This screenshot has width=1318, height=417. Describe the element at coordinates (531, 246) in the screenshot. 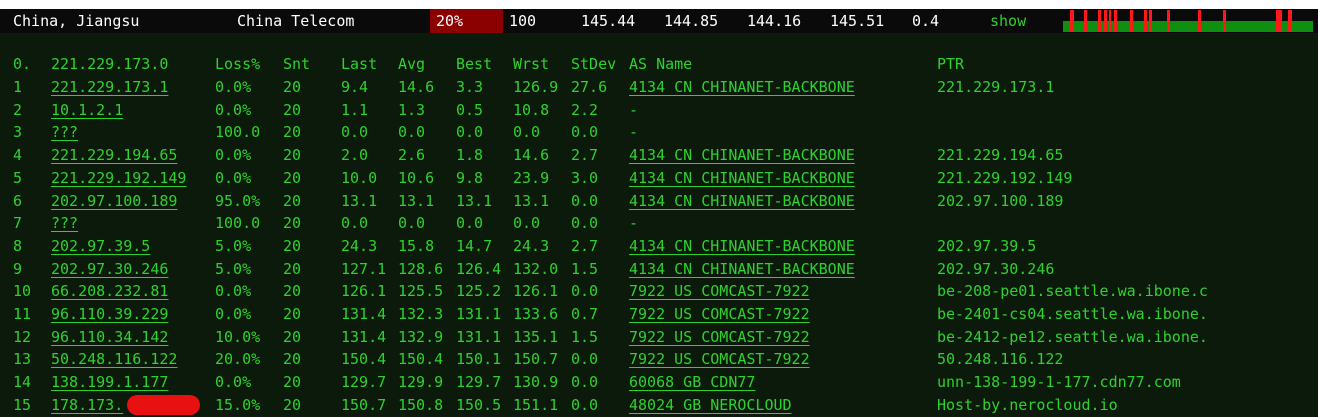

I see `row-wrst-cell: 24.3` at that location.